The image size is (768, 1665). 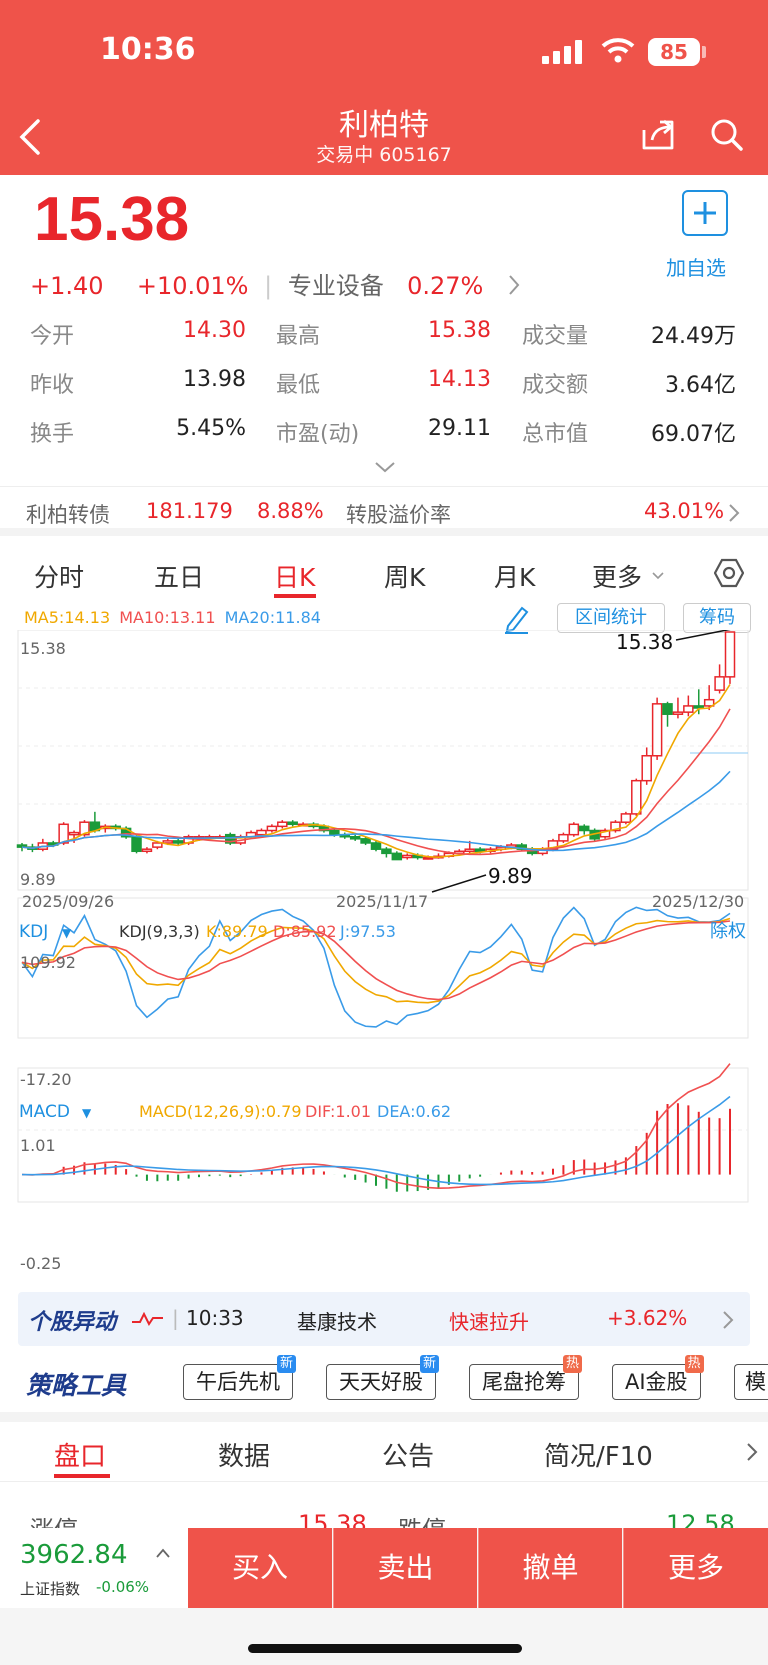 I want to click on tab-orderbook: 盘口, so click(x=80, y=1454).